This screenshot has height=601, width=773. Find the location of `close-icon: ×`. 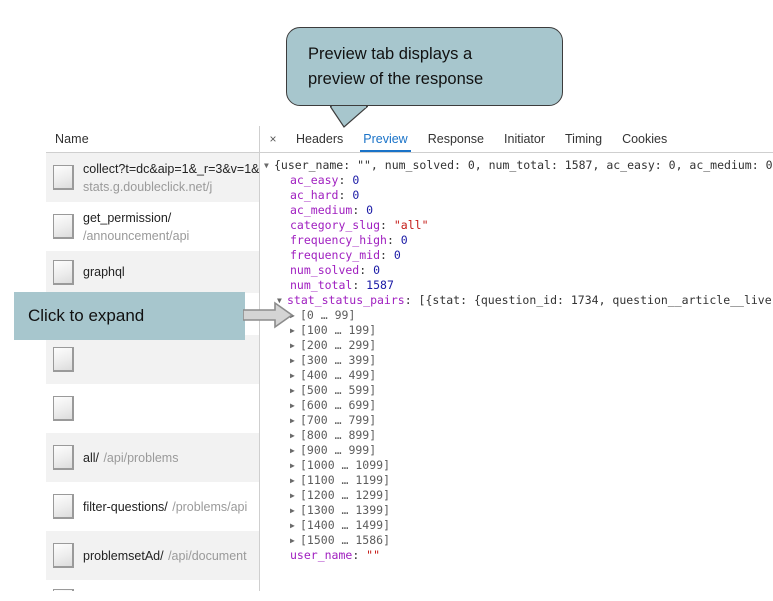

close-icon: × is located at coordinates (273, 139).